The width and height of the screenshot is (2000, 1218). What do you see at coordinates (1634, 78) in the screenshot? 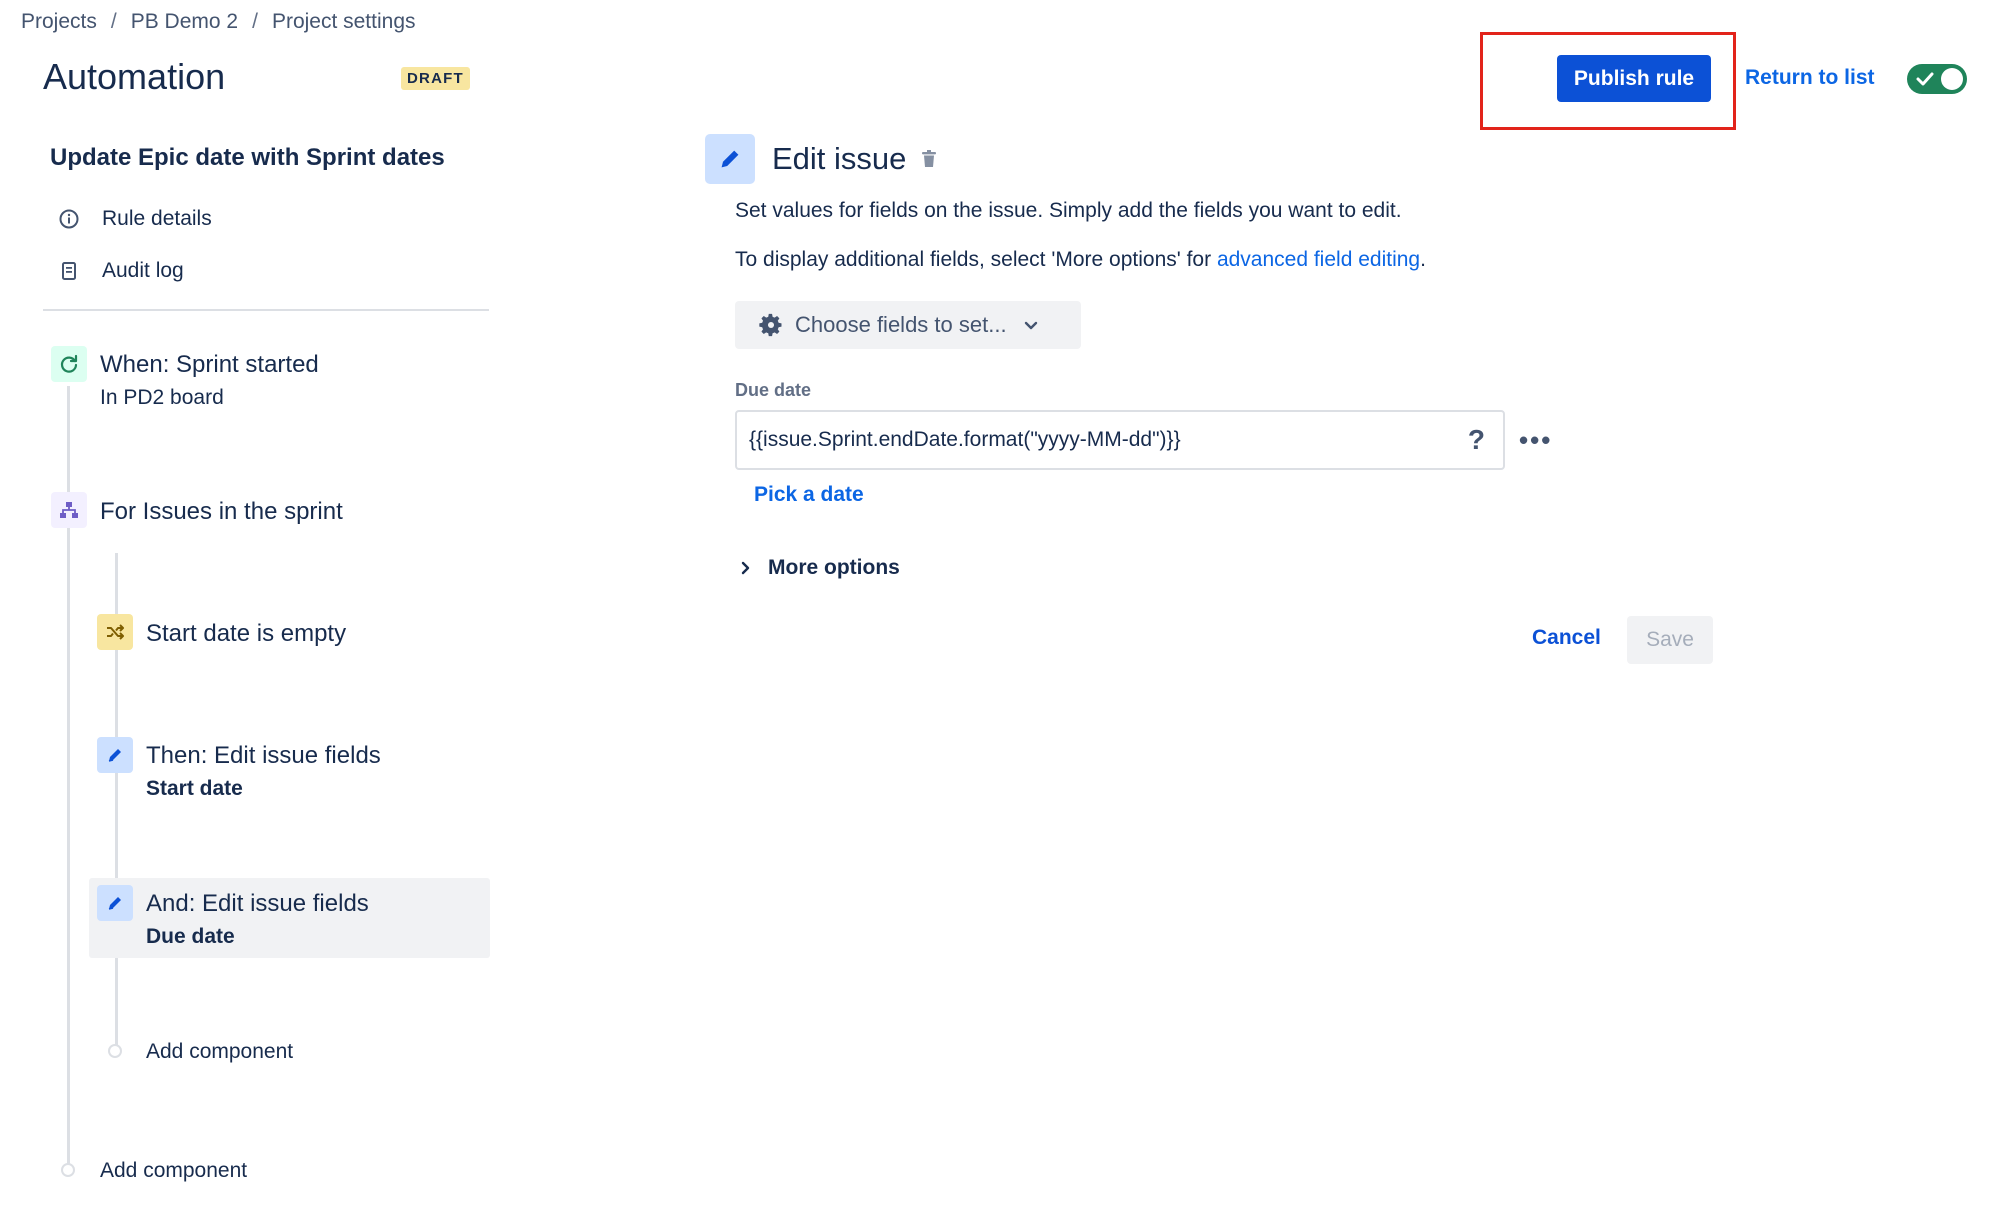
I see `publish-rule-button: Publish rule` at bounding box center [1634, 78].